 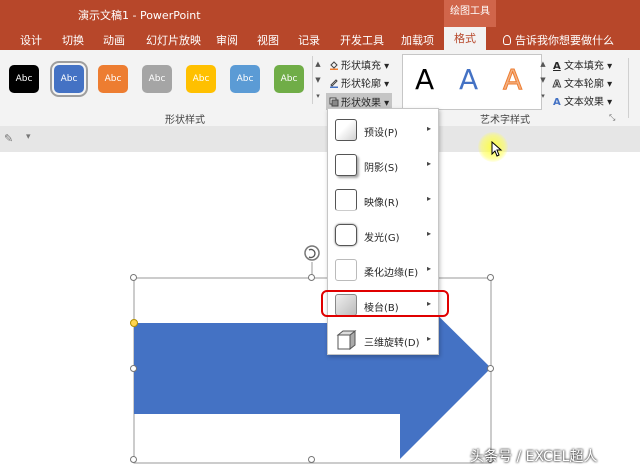 I want to click on menu-item-shadow: 阴影(S) ▸, so click(x=383, y=165).